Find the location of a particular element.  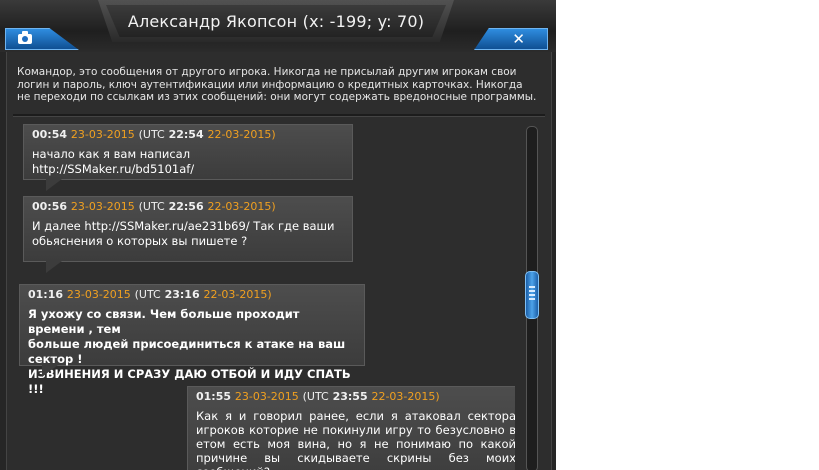

camera-icon is located at coordinates (25, 37).